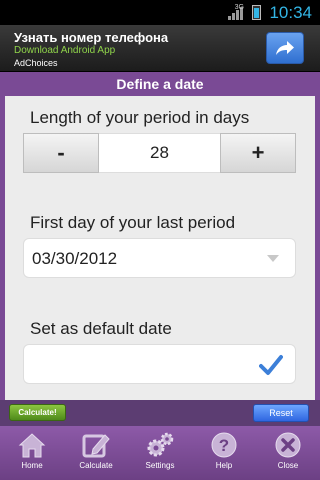 Image resolution: width=320 pixels, height=480 pixels. Describe the element at coordinates (290, 12) in the screenshot. I see `status-time: 10:34` at that location.